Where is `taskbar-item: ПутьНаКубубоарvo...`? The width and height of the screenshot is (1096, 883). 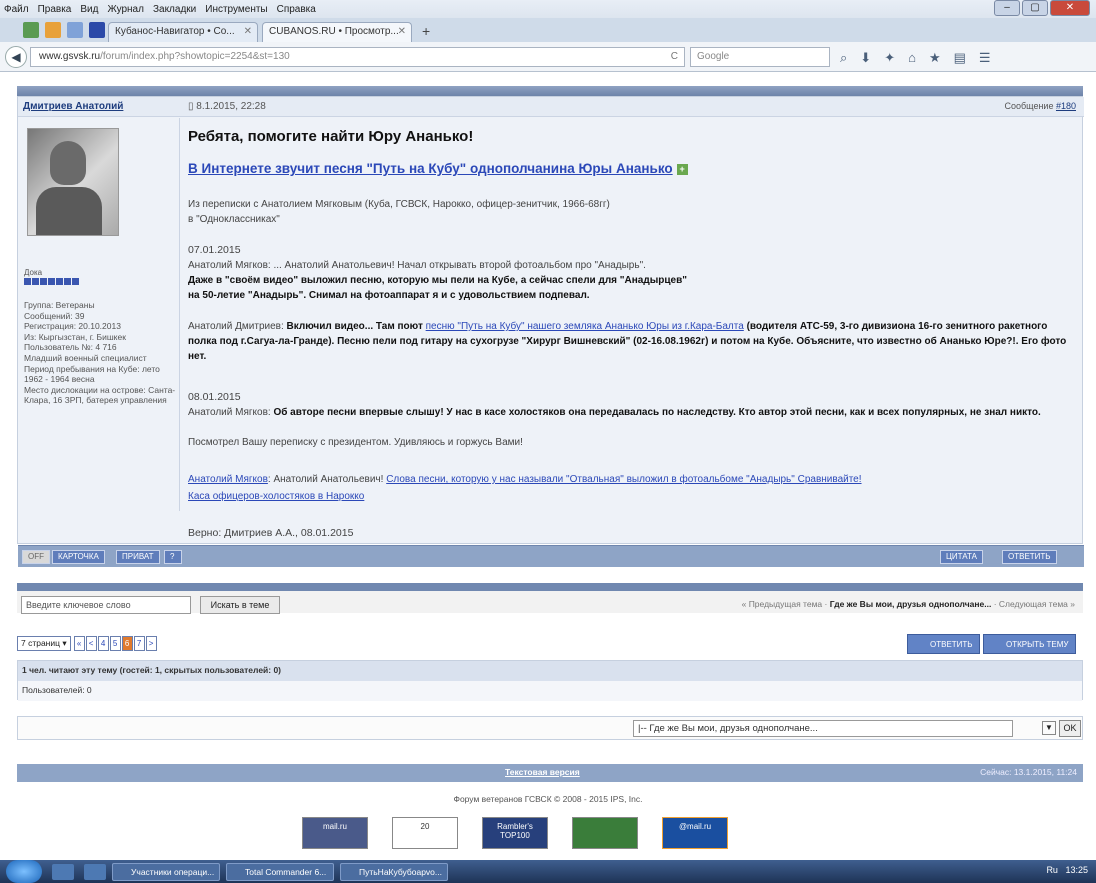
taskbar-item: ПутьНаКубубоарvo... is located at coordinates (394, 871).